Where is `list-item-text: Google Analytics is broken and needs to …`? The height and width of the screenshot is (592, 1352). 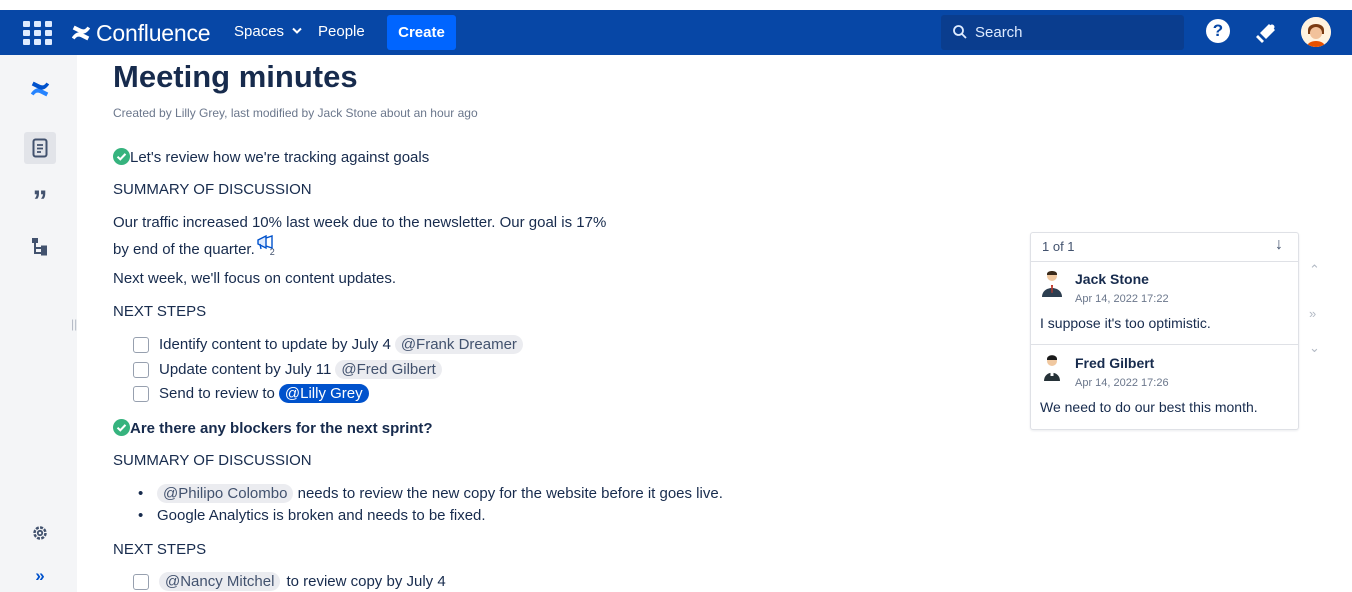 list-item-text: Google Analytics is broken and needs to … is located at coordinates (321, 515).